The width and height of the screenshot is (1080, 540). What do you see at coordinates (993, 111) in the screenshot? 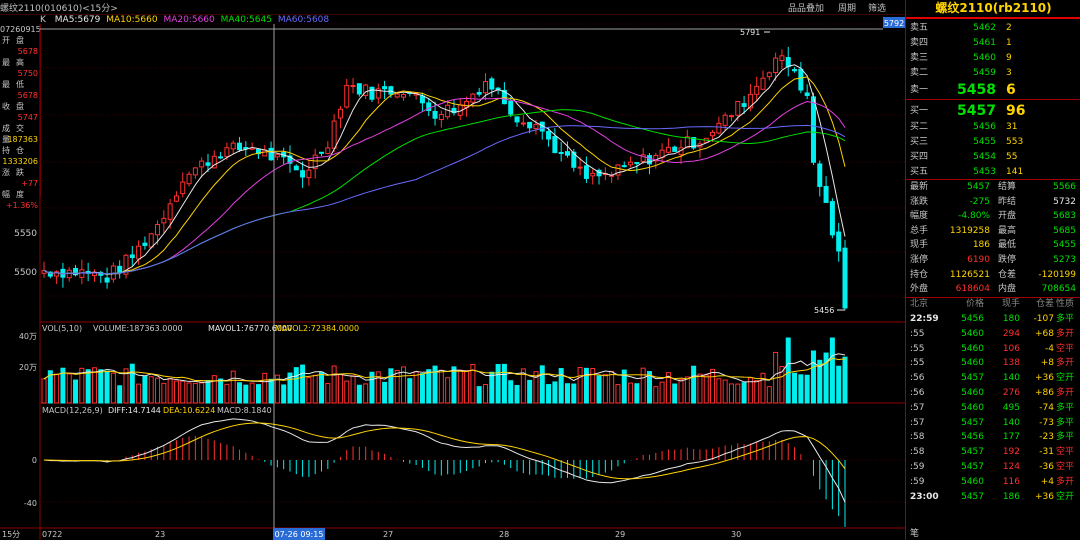
I see `bid-row: 买一 5457 96` at bounding box center [993, 111].